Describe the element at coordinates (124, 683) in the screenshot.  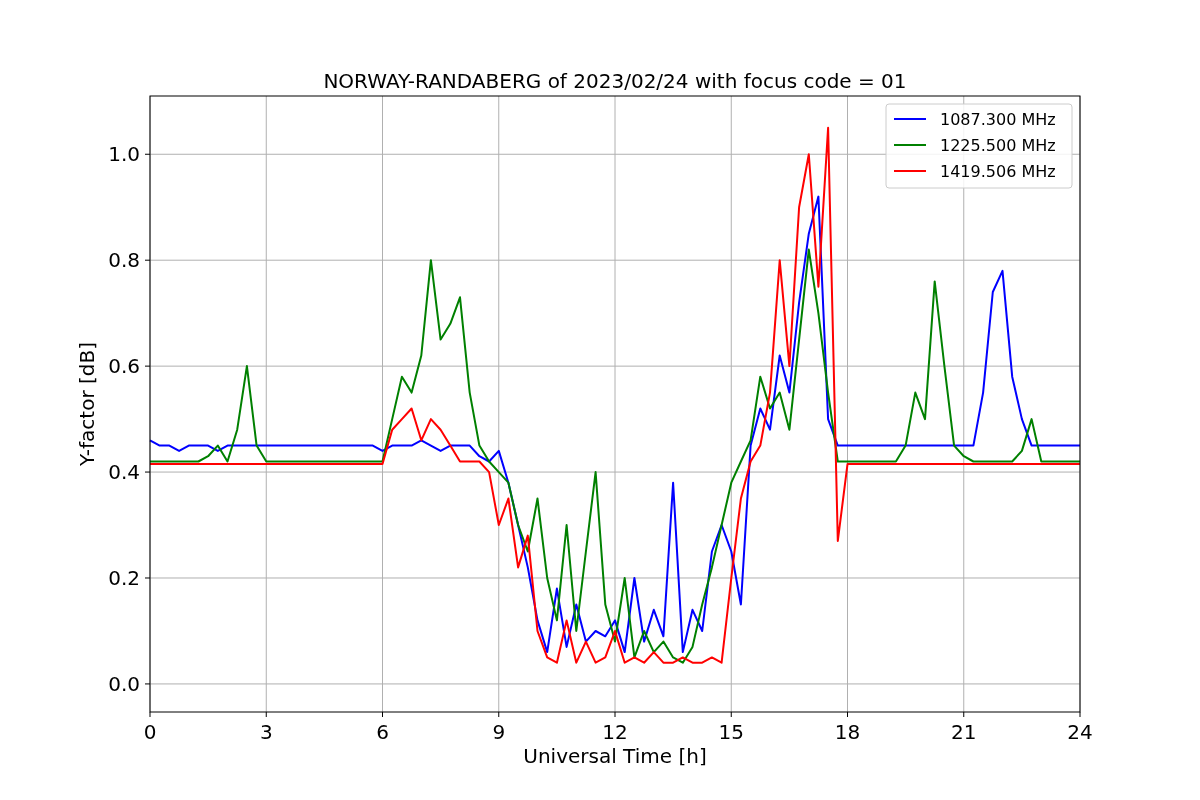
I see `y-tick-label: 0.0` at that location.